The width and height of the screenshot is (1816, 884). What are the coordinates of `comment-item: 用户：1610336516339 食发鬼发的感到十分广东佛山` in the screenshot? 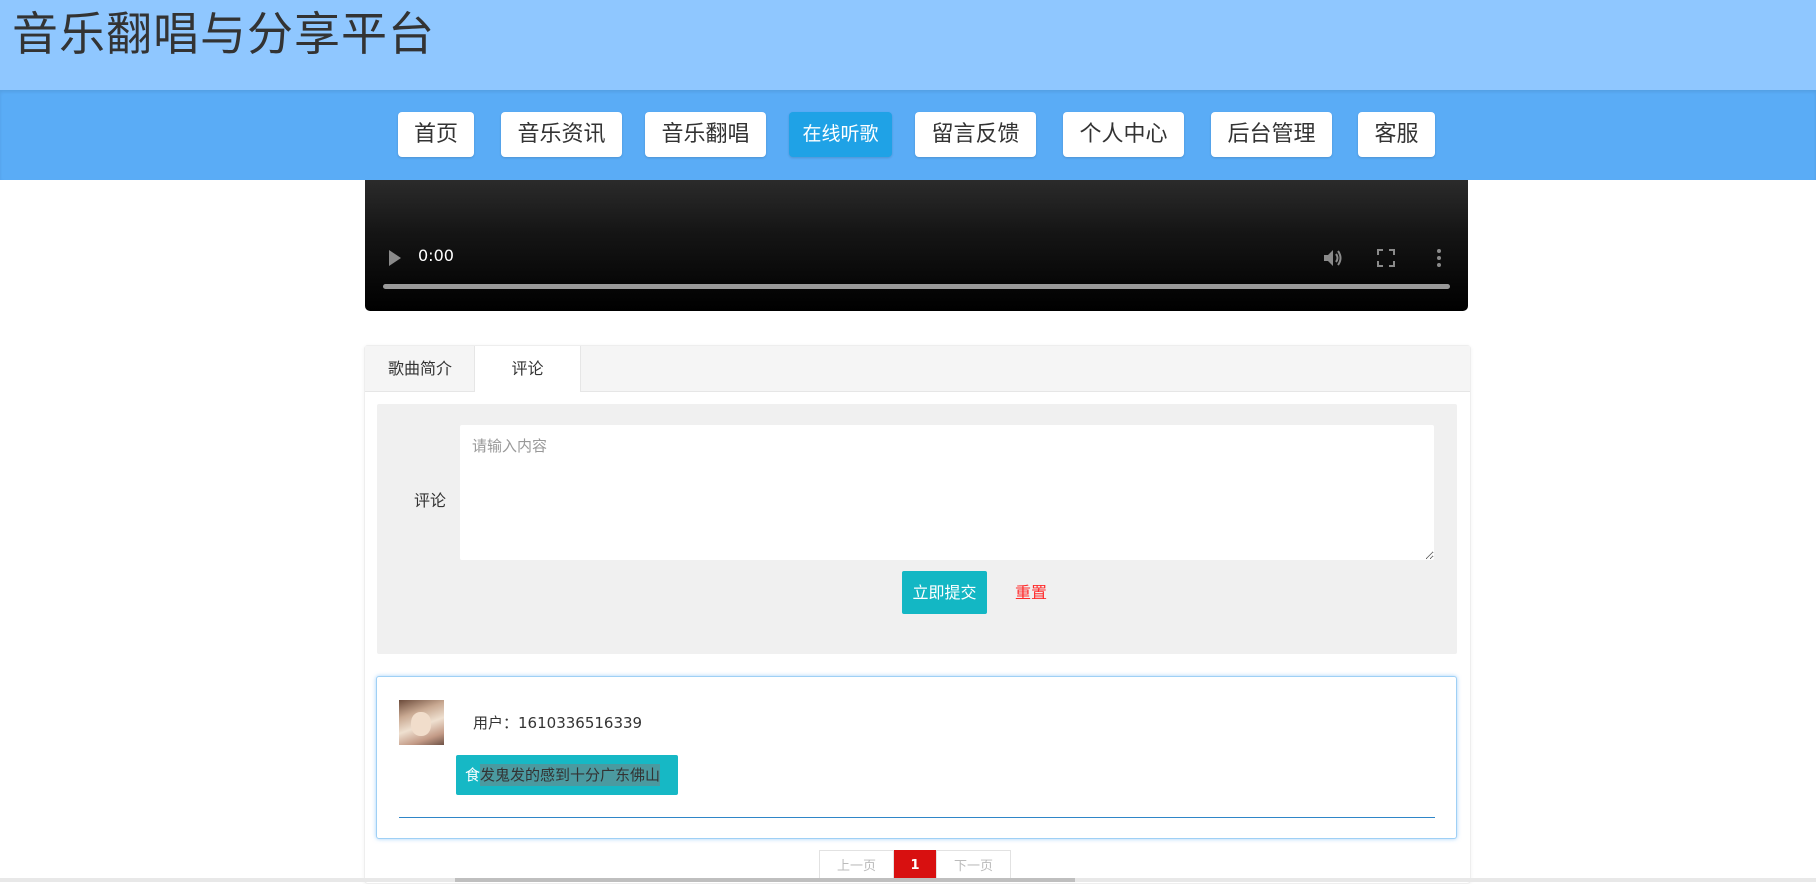 It's located at (916, 757).